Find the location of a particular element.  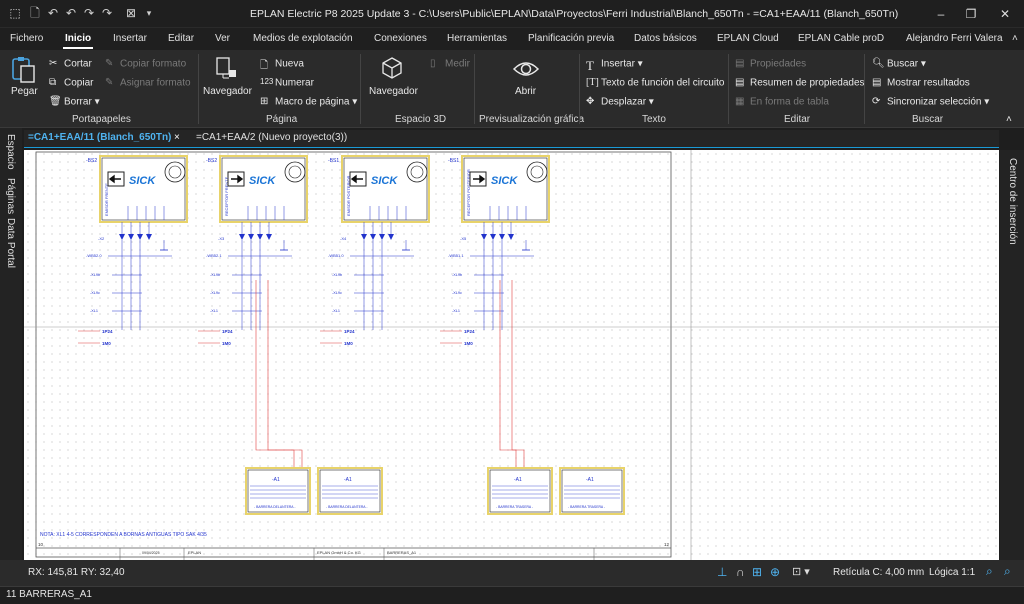

grid-dropdown-icon: ⊡ ▾ is located at coordinates (801, 571).